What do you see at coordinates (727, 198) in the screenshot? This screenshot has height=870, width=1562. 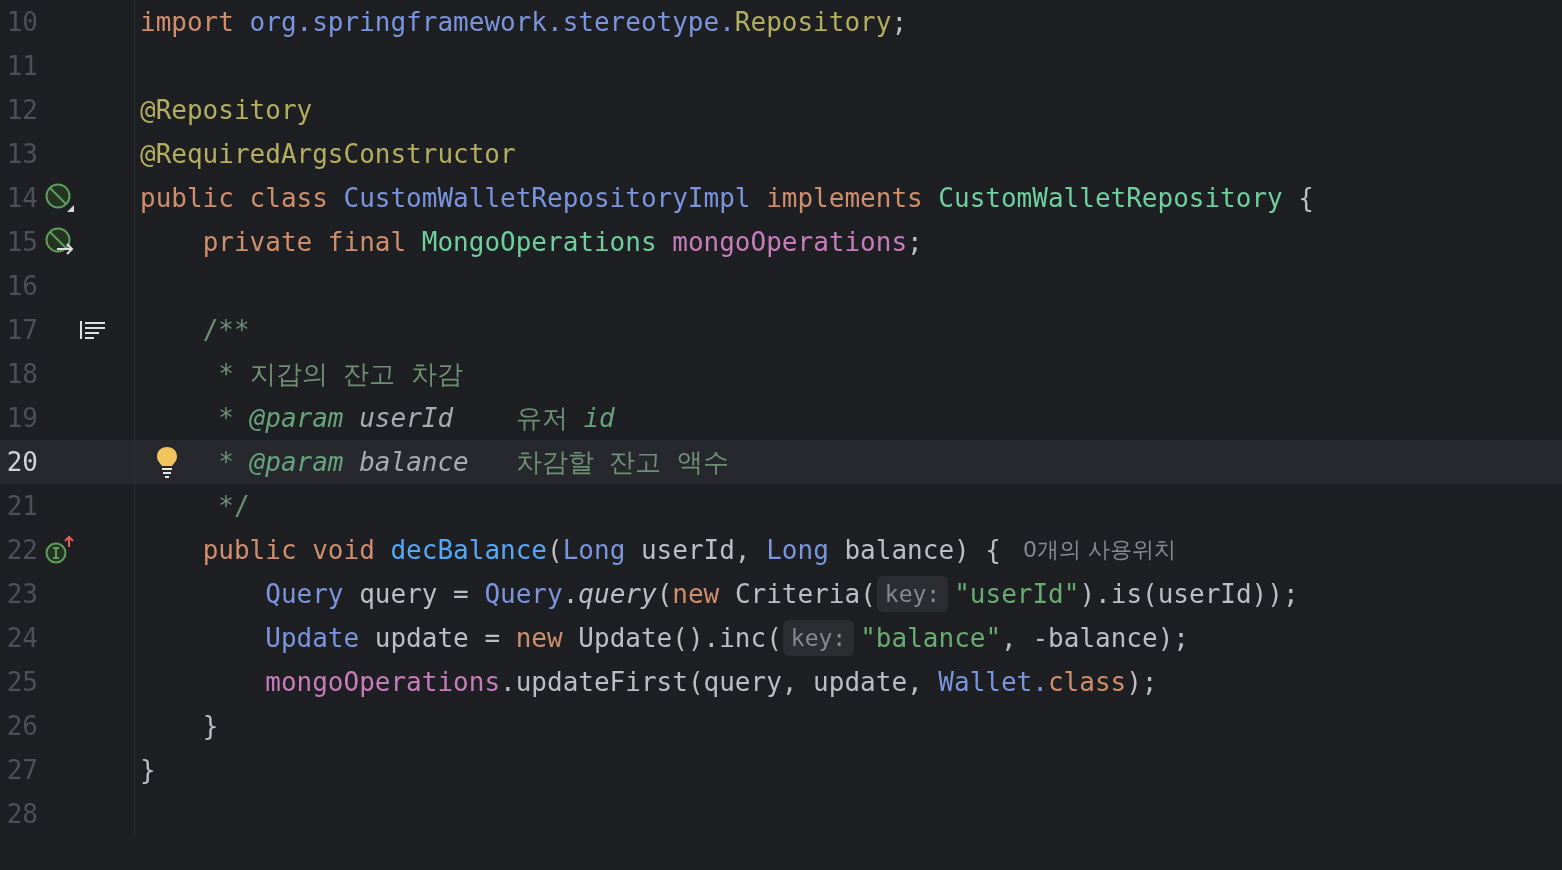 I see `code-text: public class CustomWalletRepositoryImpl implements CustomWalletRepository {` at bounding box center [727, 198].